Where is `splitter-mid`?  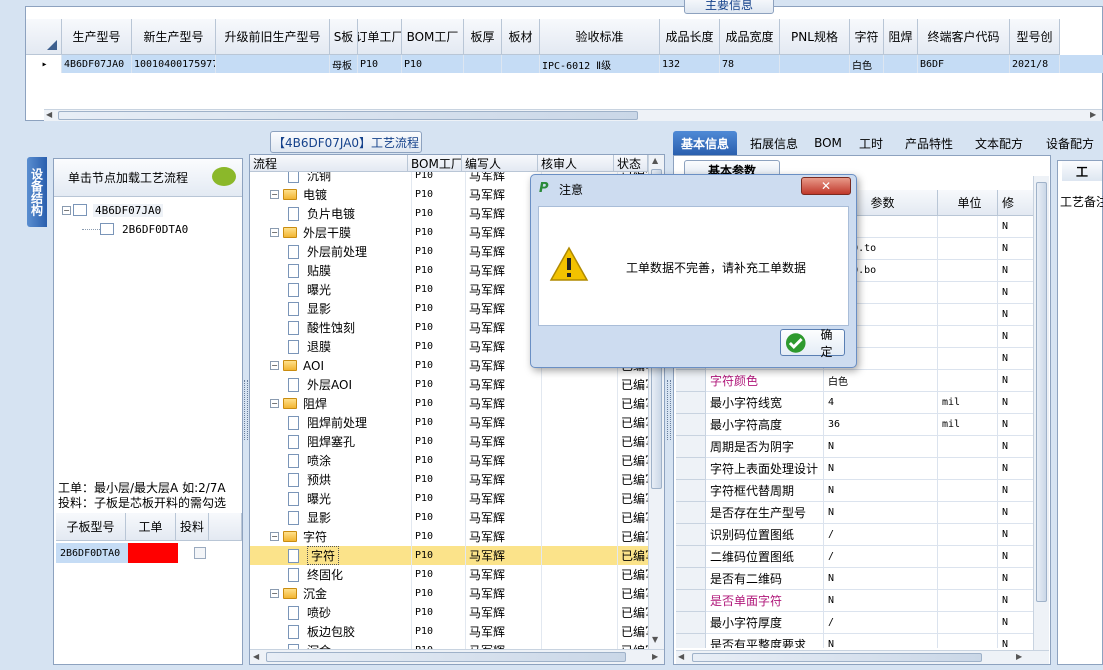
splitter-mid is located at coordinates (669, 410).